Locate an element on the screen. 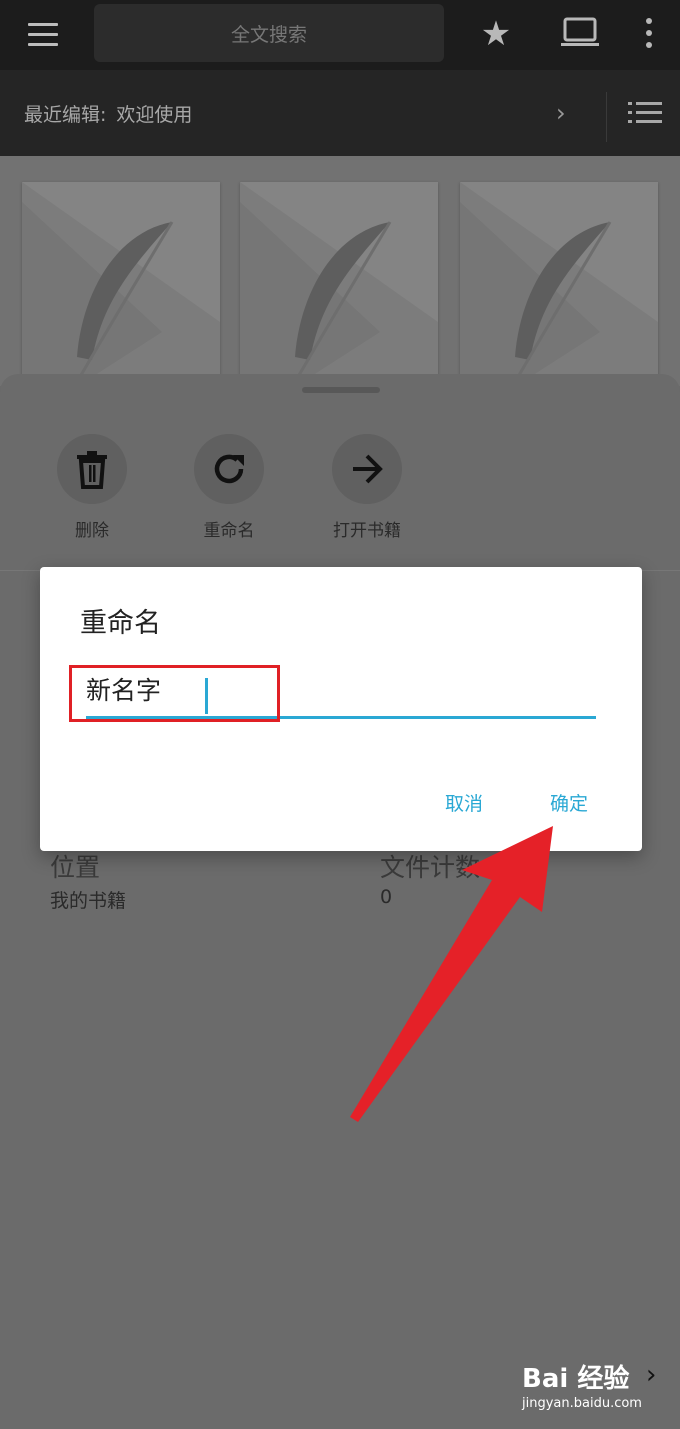  open-book-button: 打开书籍 is located at coordinates (367, 487).